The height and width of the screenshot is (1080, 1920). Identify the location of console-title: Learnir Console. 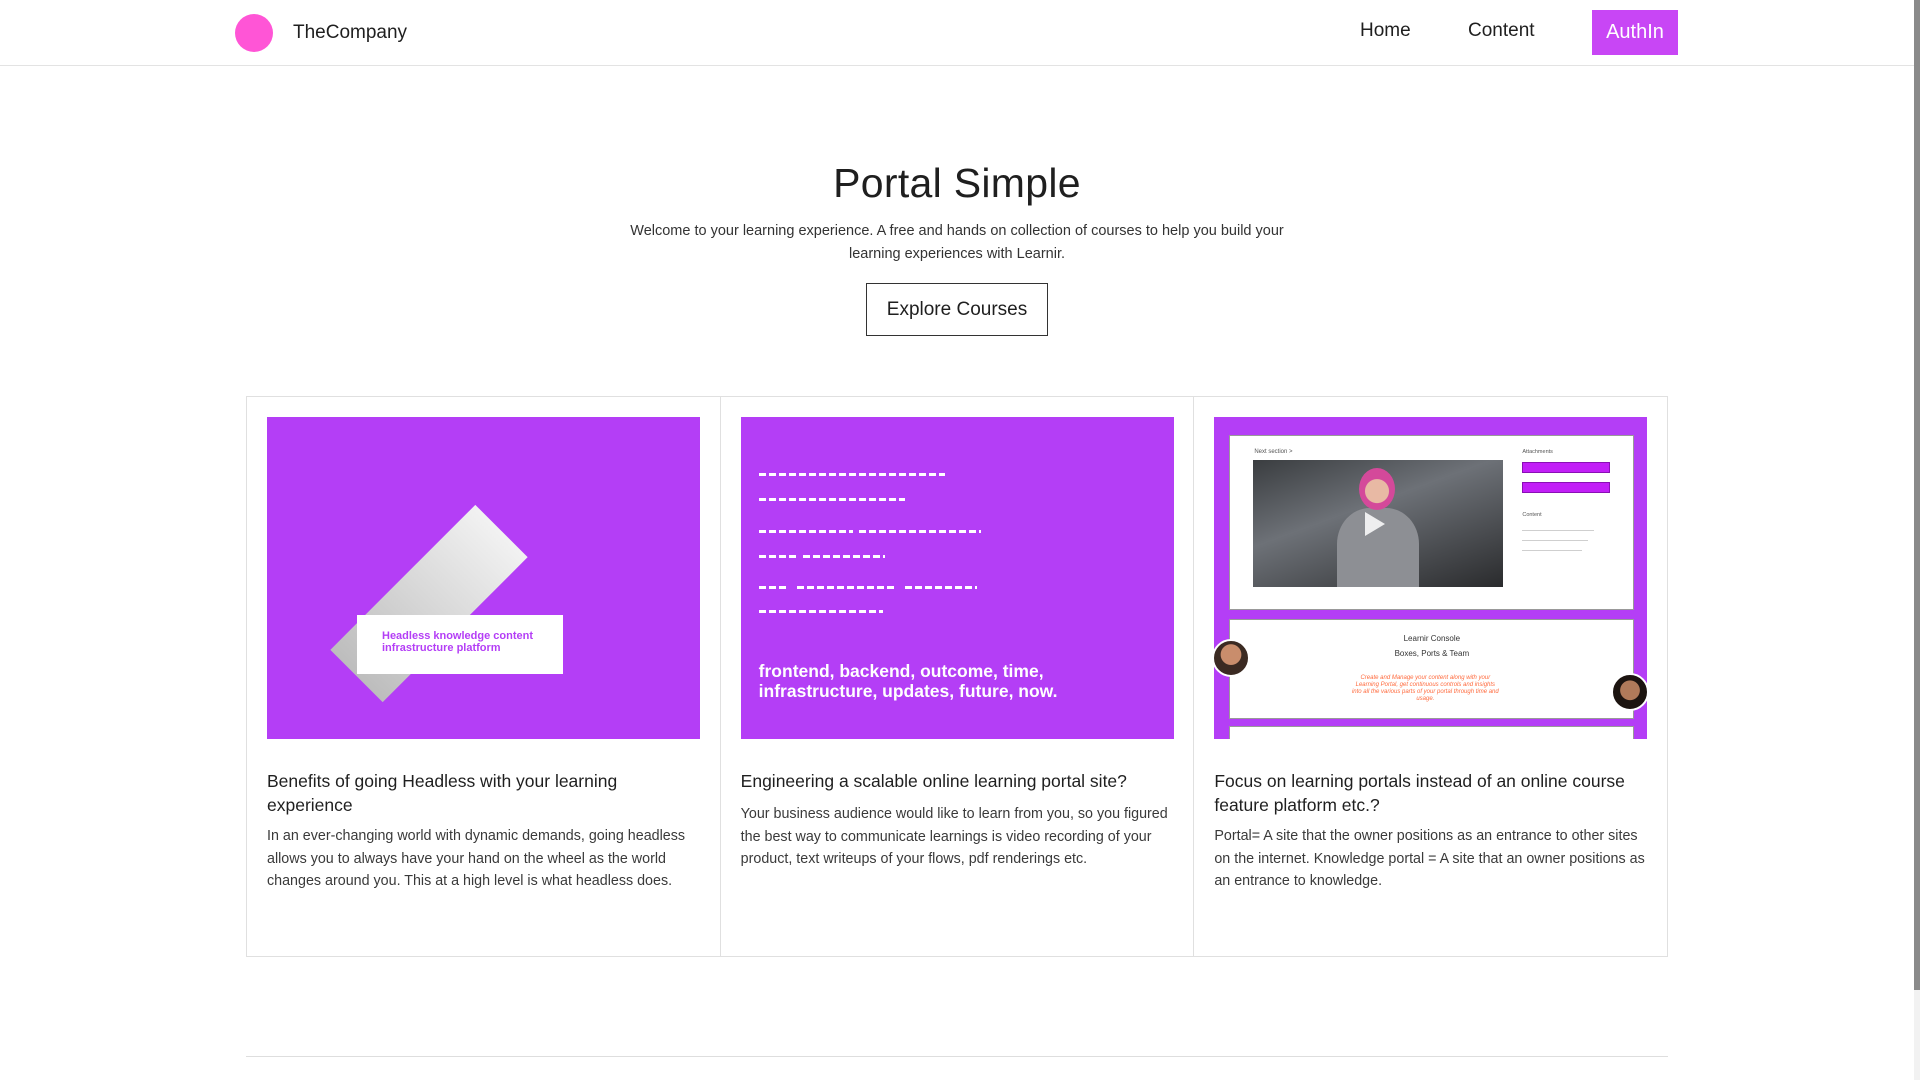
(1432, 638).